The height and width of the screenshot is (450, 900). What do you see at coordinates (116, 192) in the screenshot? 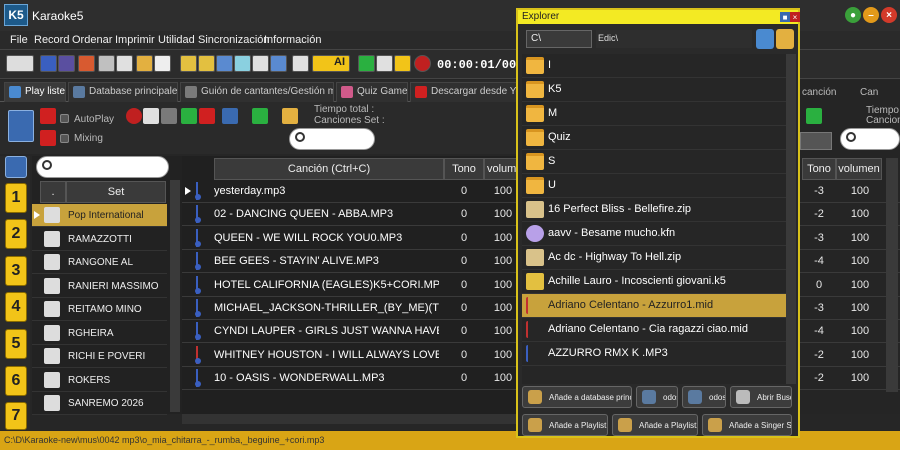
I see `set-header: Set` at bounding box center [116, 192].